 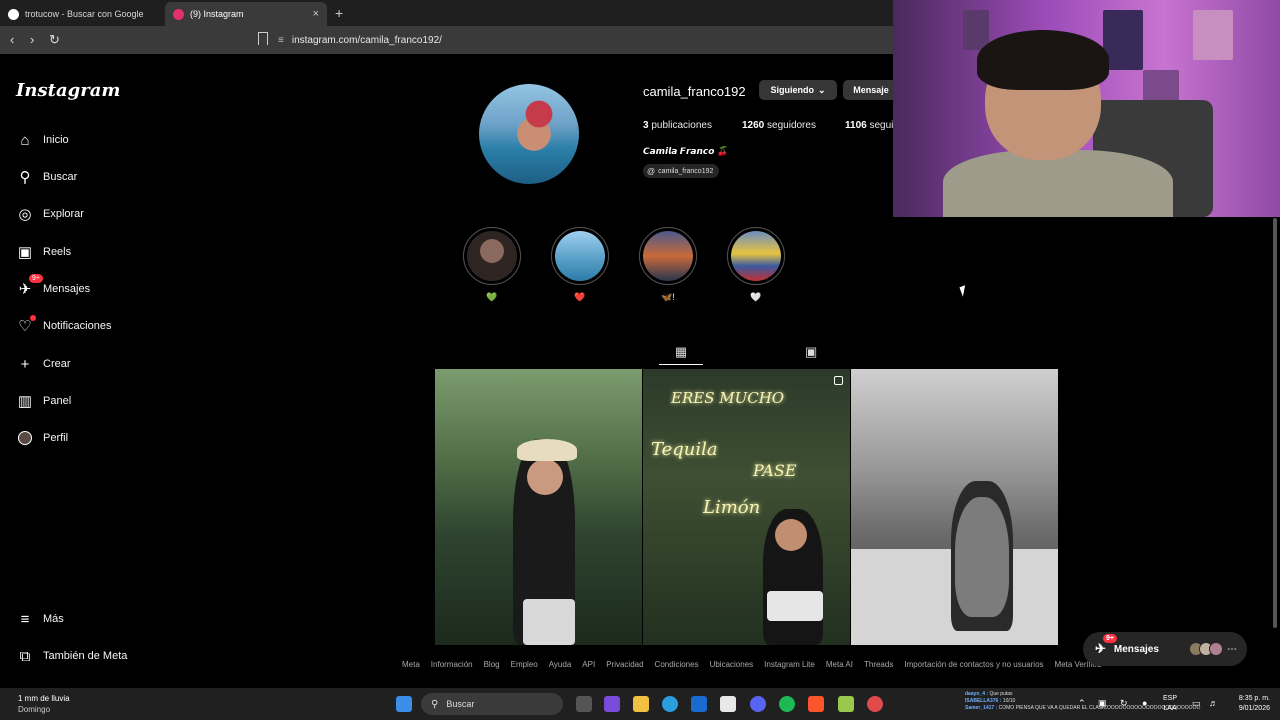 I want to click on footer-link: Ubicaciones, so click(x=732, y=664).